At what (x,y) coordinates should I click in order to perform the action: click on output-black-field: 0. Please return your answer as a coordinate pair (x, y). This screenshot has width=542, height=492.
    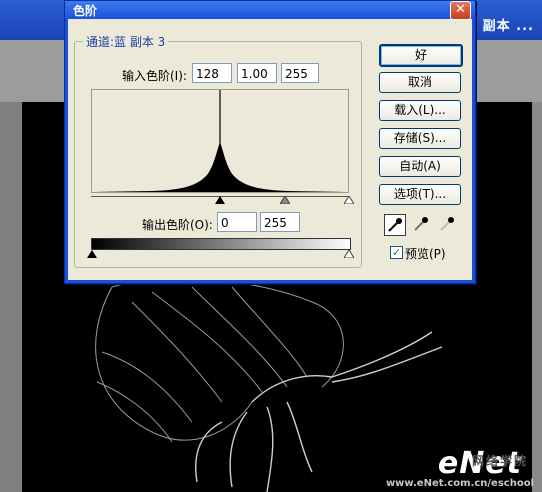
    Looking at the image, I should click on (237, 222).